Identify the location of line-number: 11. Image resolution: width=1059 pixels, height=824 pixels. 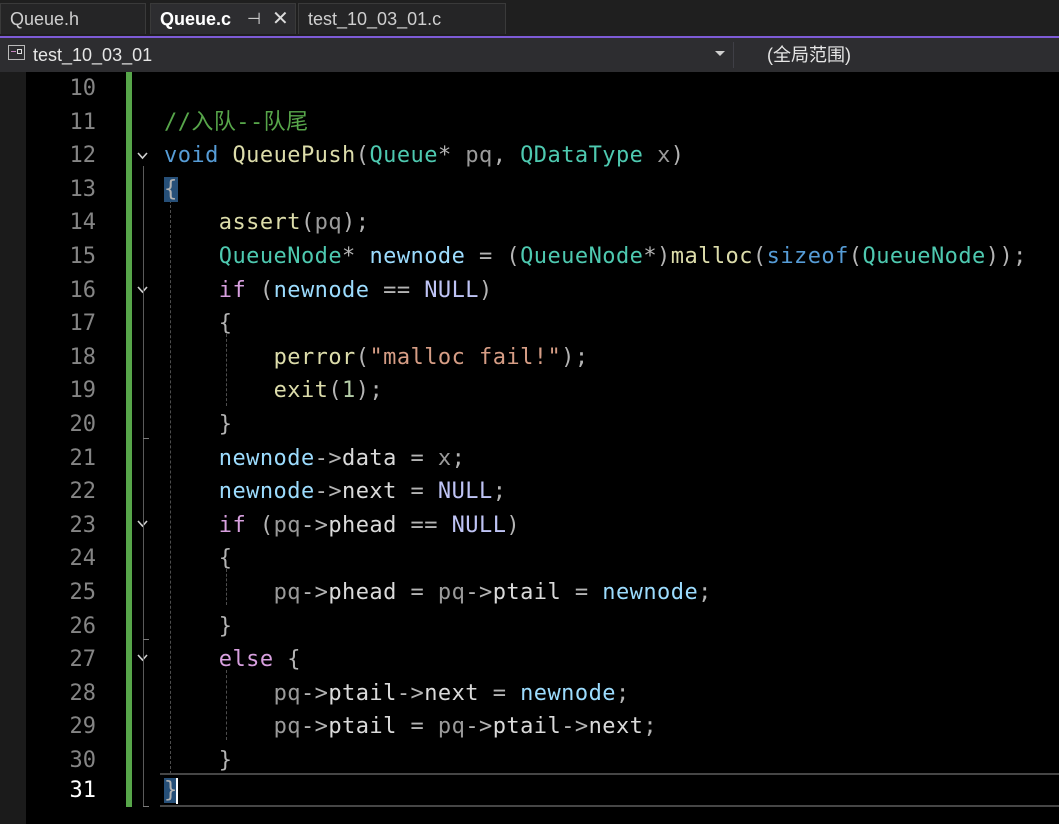
(83, 122).